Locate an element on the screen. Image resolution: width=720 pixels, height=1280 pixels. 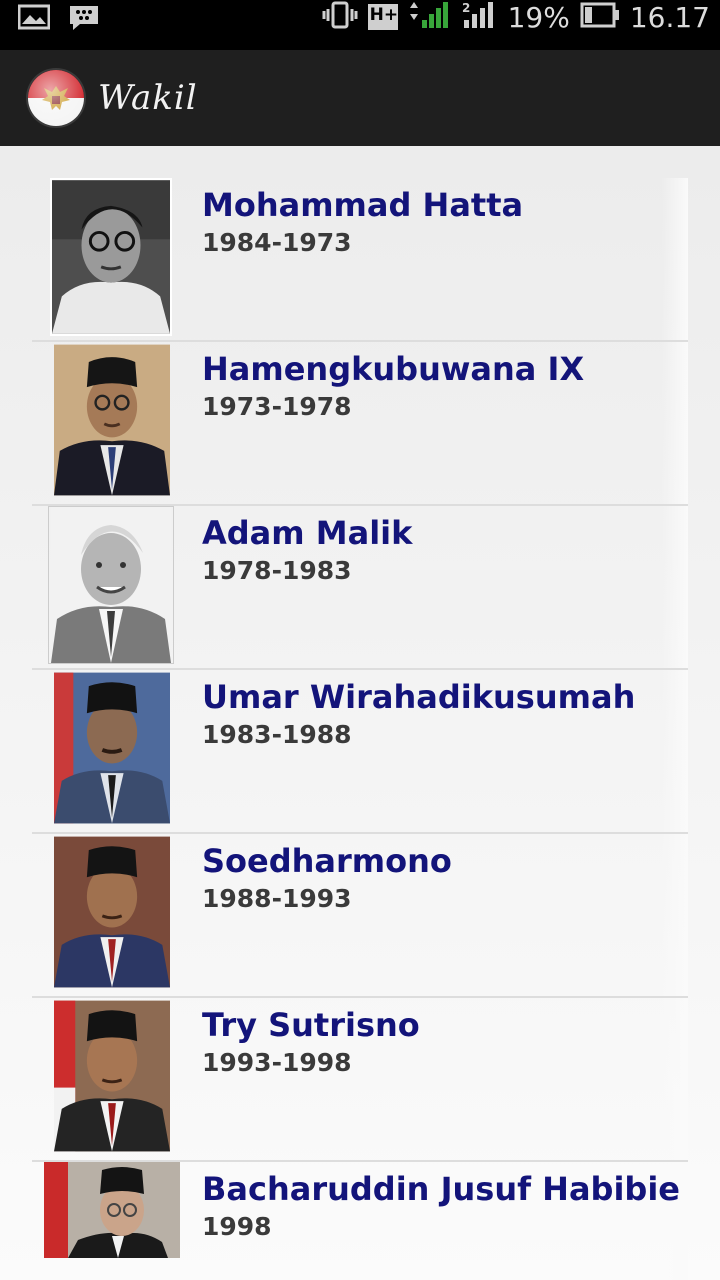
list-item: Hamengkubuwana IX 1973-1978 is located at coordinates (360, 424).